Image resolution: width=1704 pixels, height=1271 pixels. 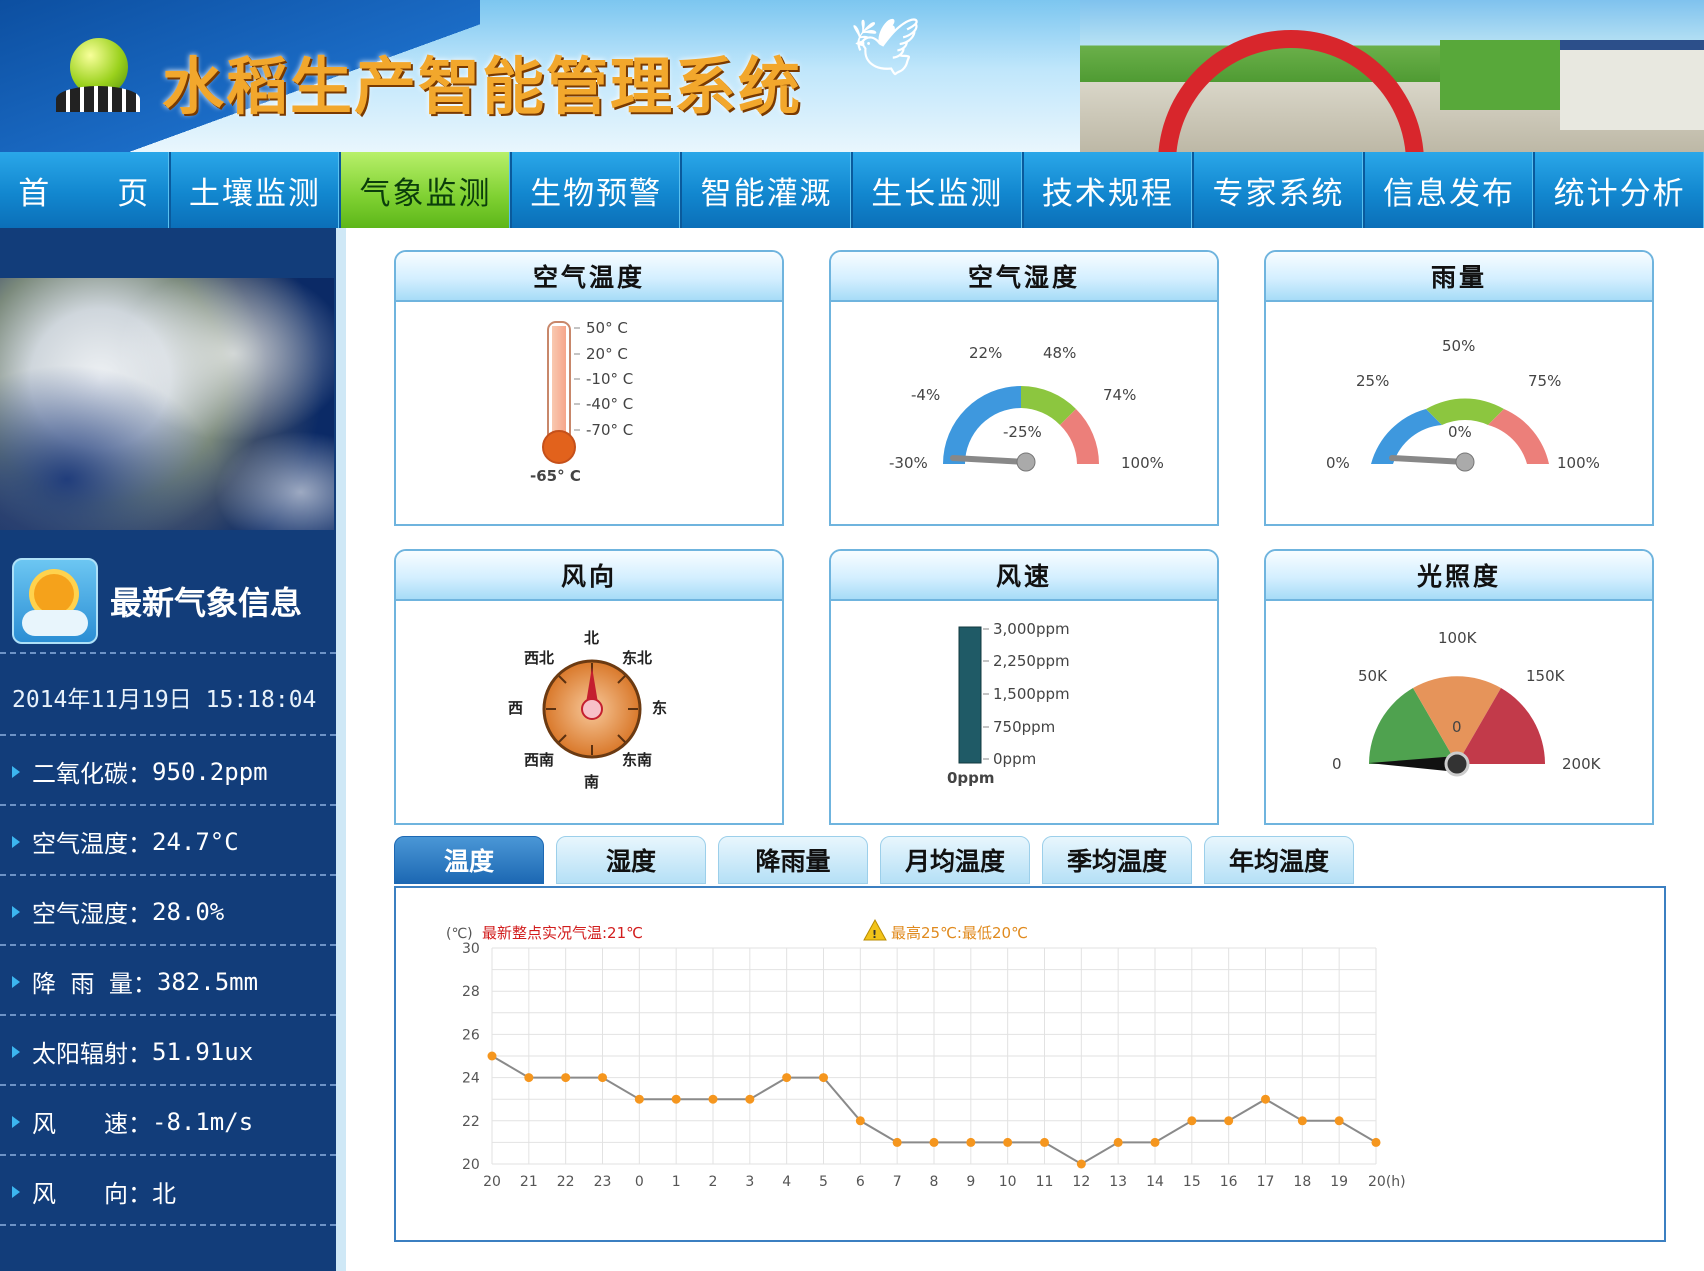 What do you see at coordinates (1457, 764) in the screenshot?
I see `gauge-pivot` at bounding box center [1457, 764].